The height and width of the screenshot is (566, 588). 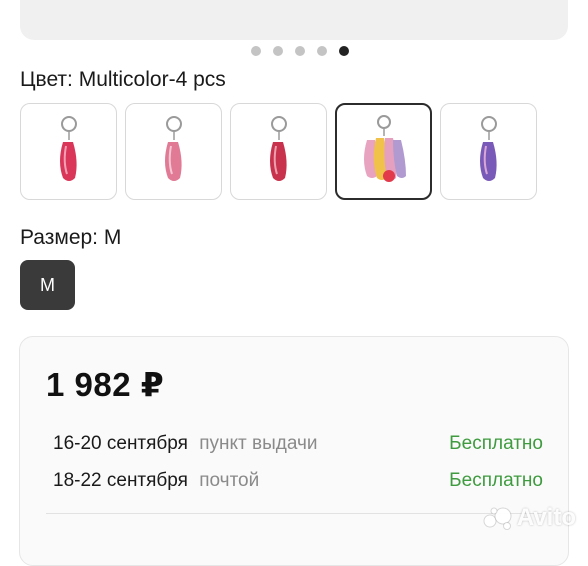 I want to click on delivery-row-pickup: 16-20 сентября пункт выдачи Бесплатно, so click(x=298, y=444).